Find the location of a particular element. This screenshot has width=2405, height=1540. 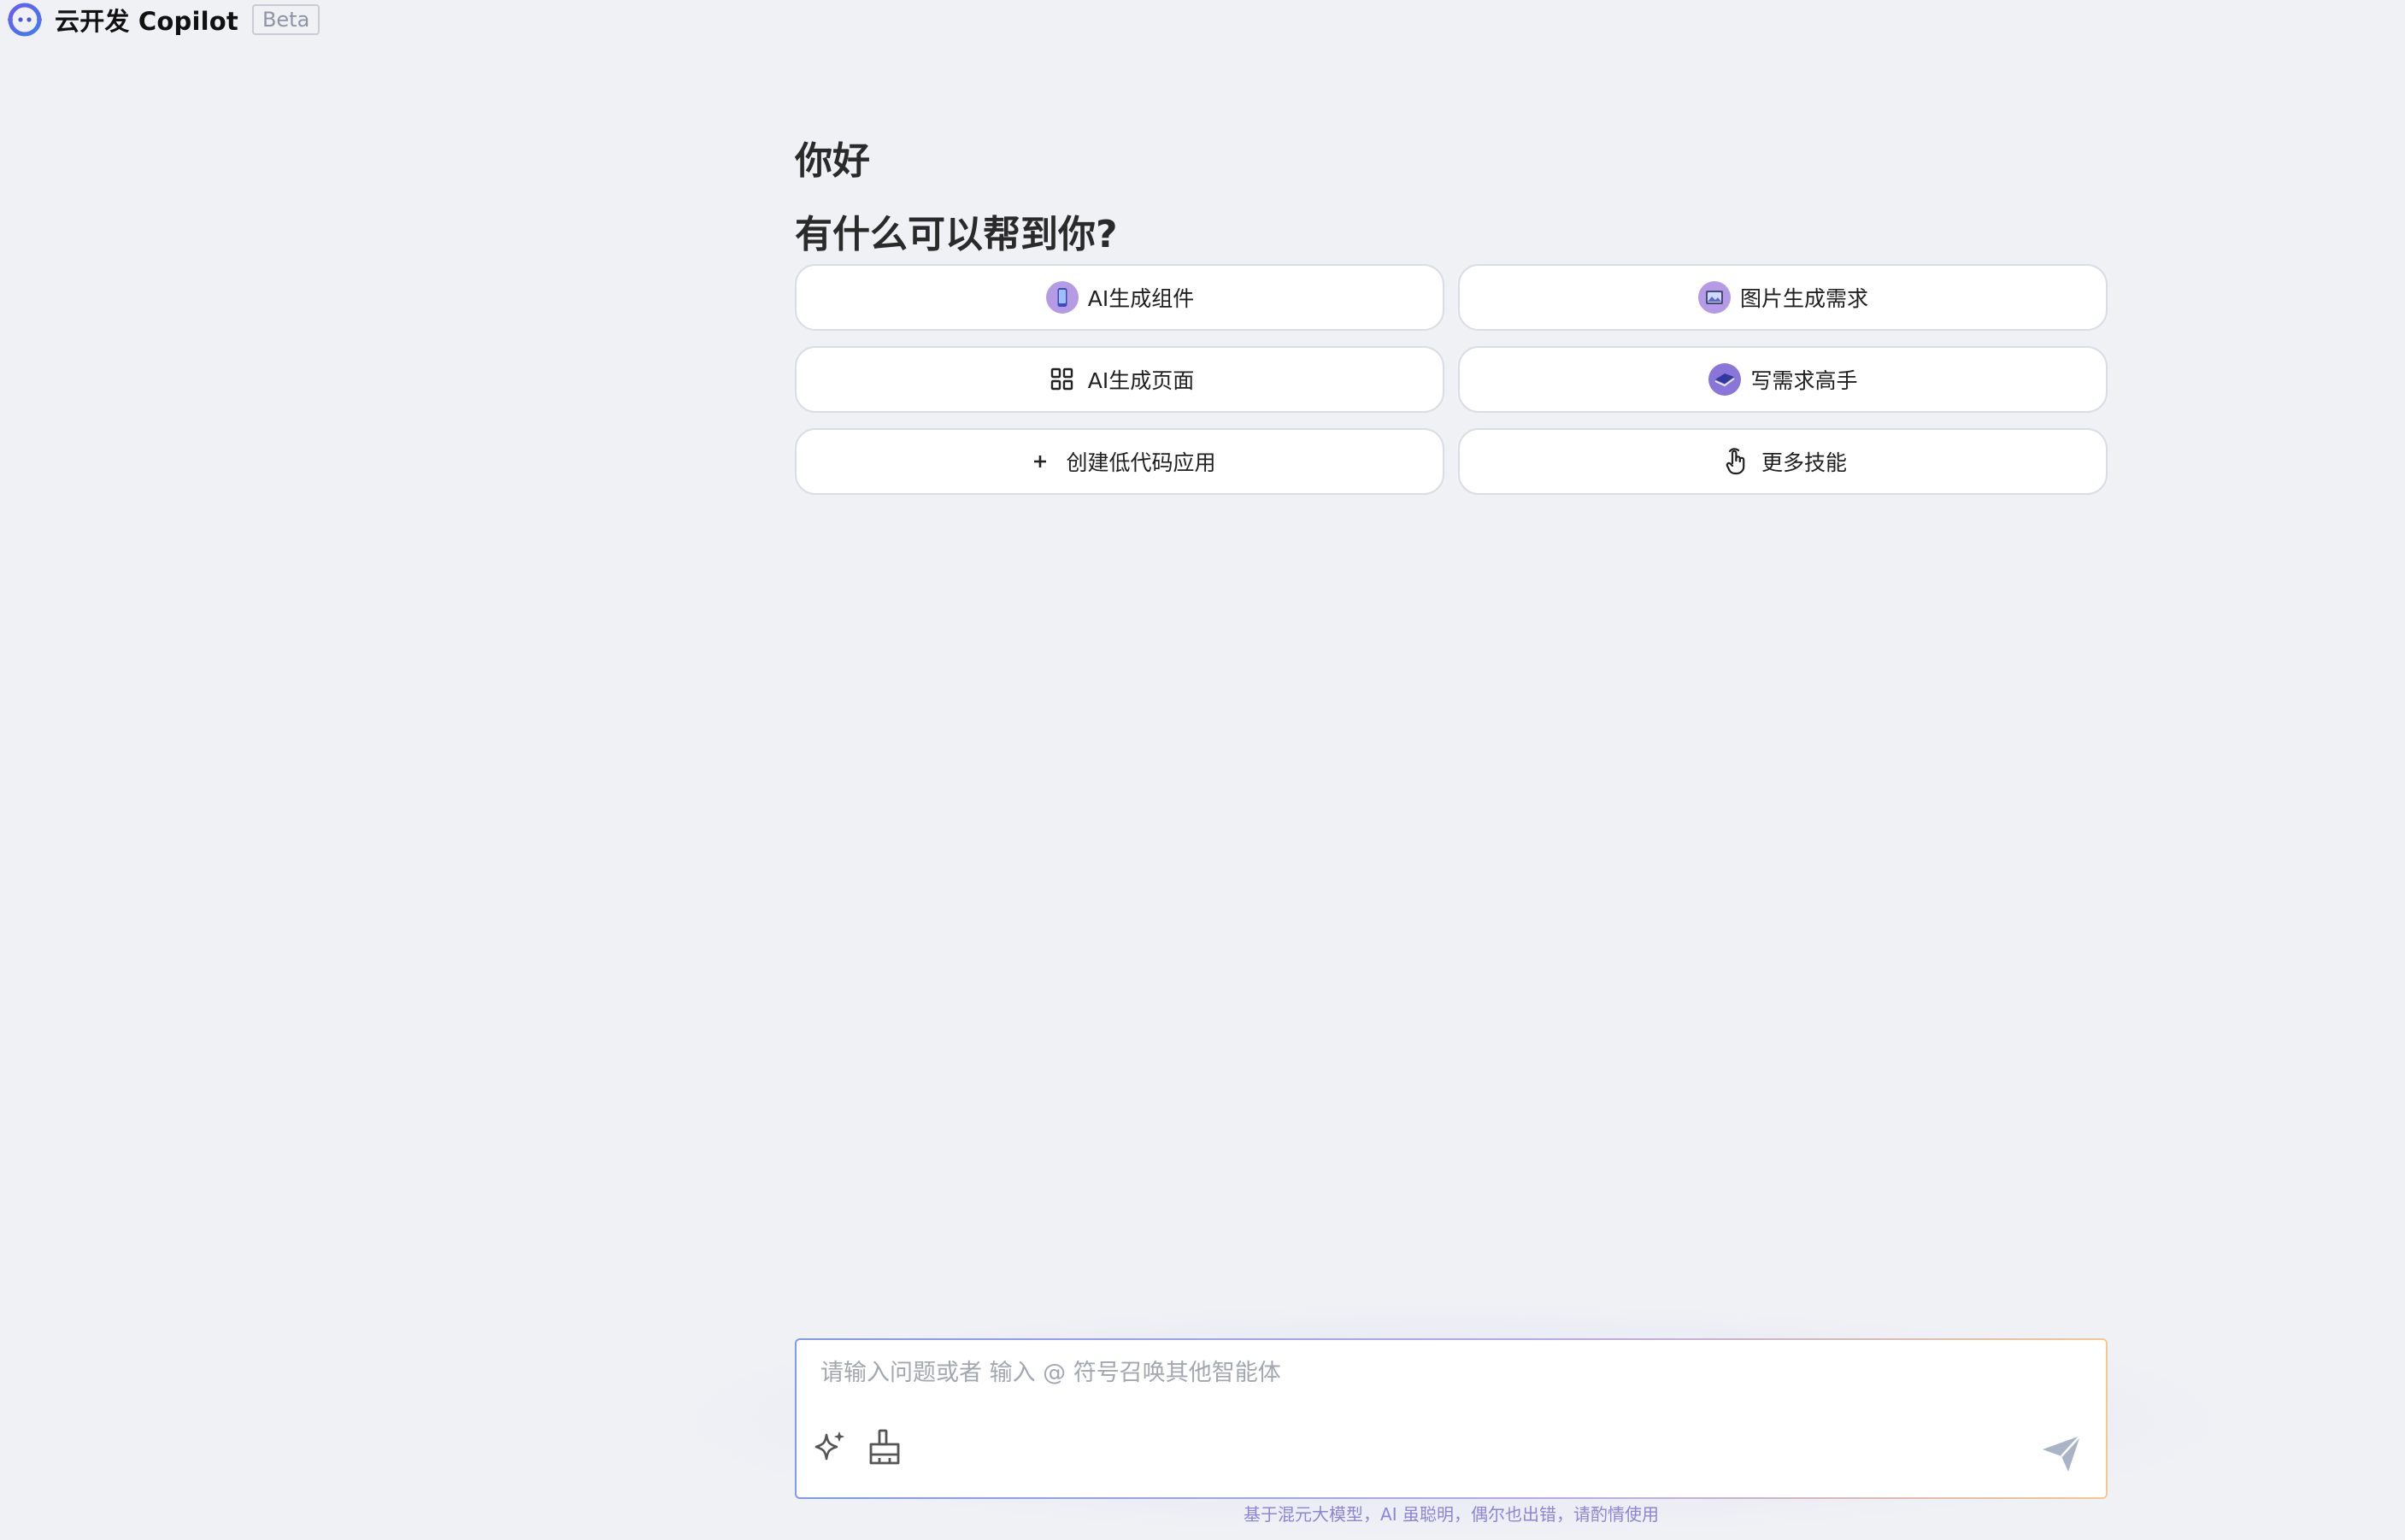

skill-label: 写需求高手 is located at coordinates (1804, 380).